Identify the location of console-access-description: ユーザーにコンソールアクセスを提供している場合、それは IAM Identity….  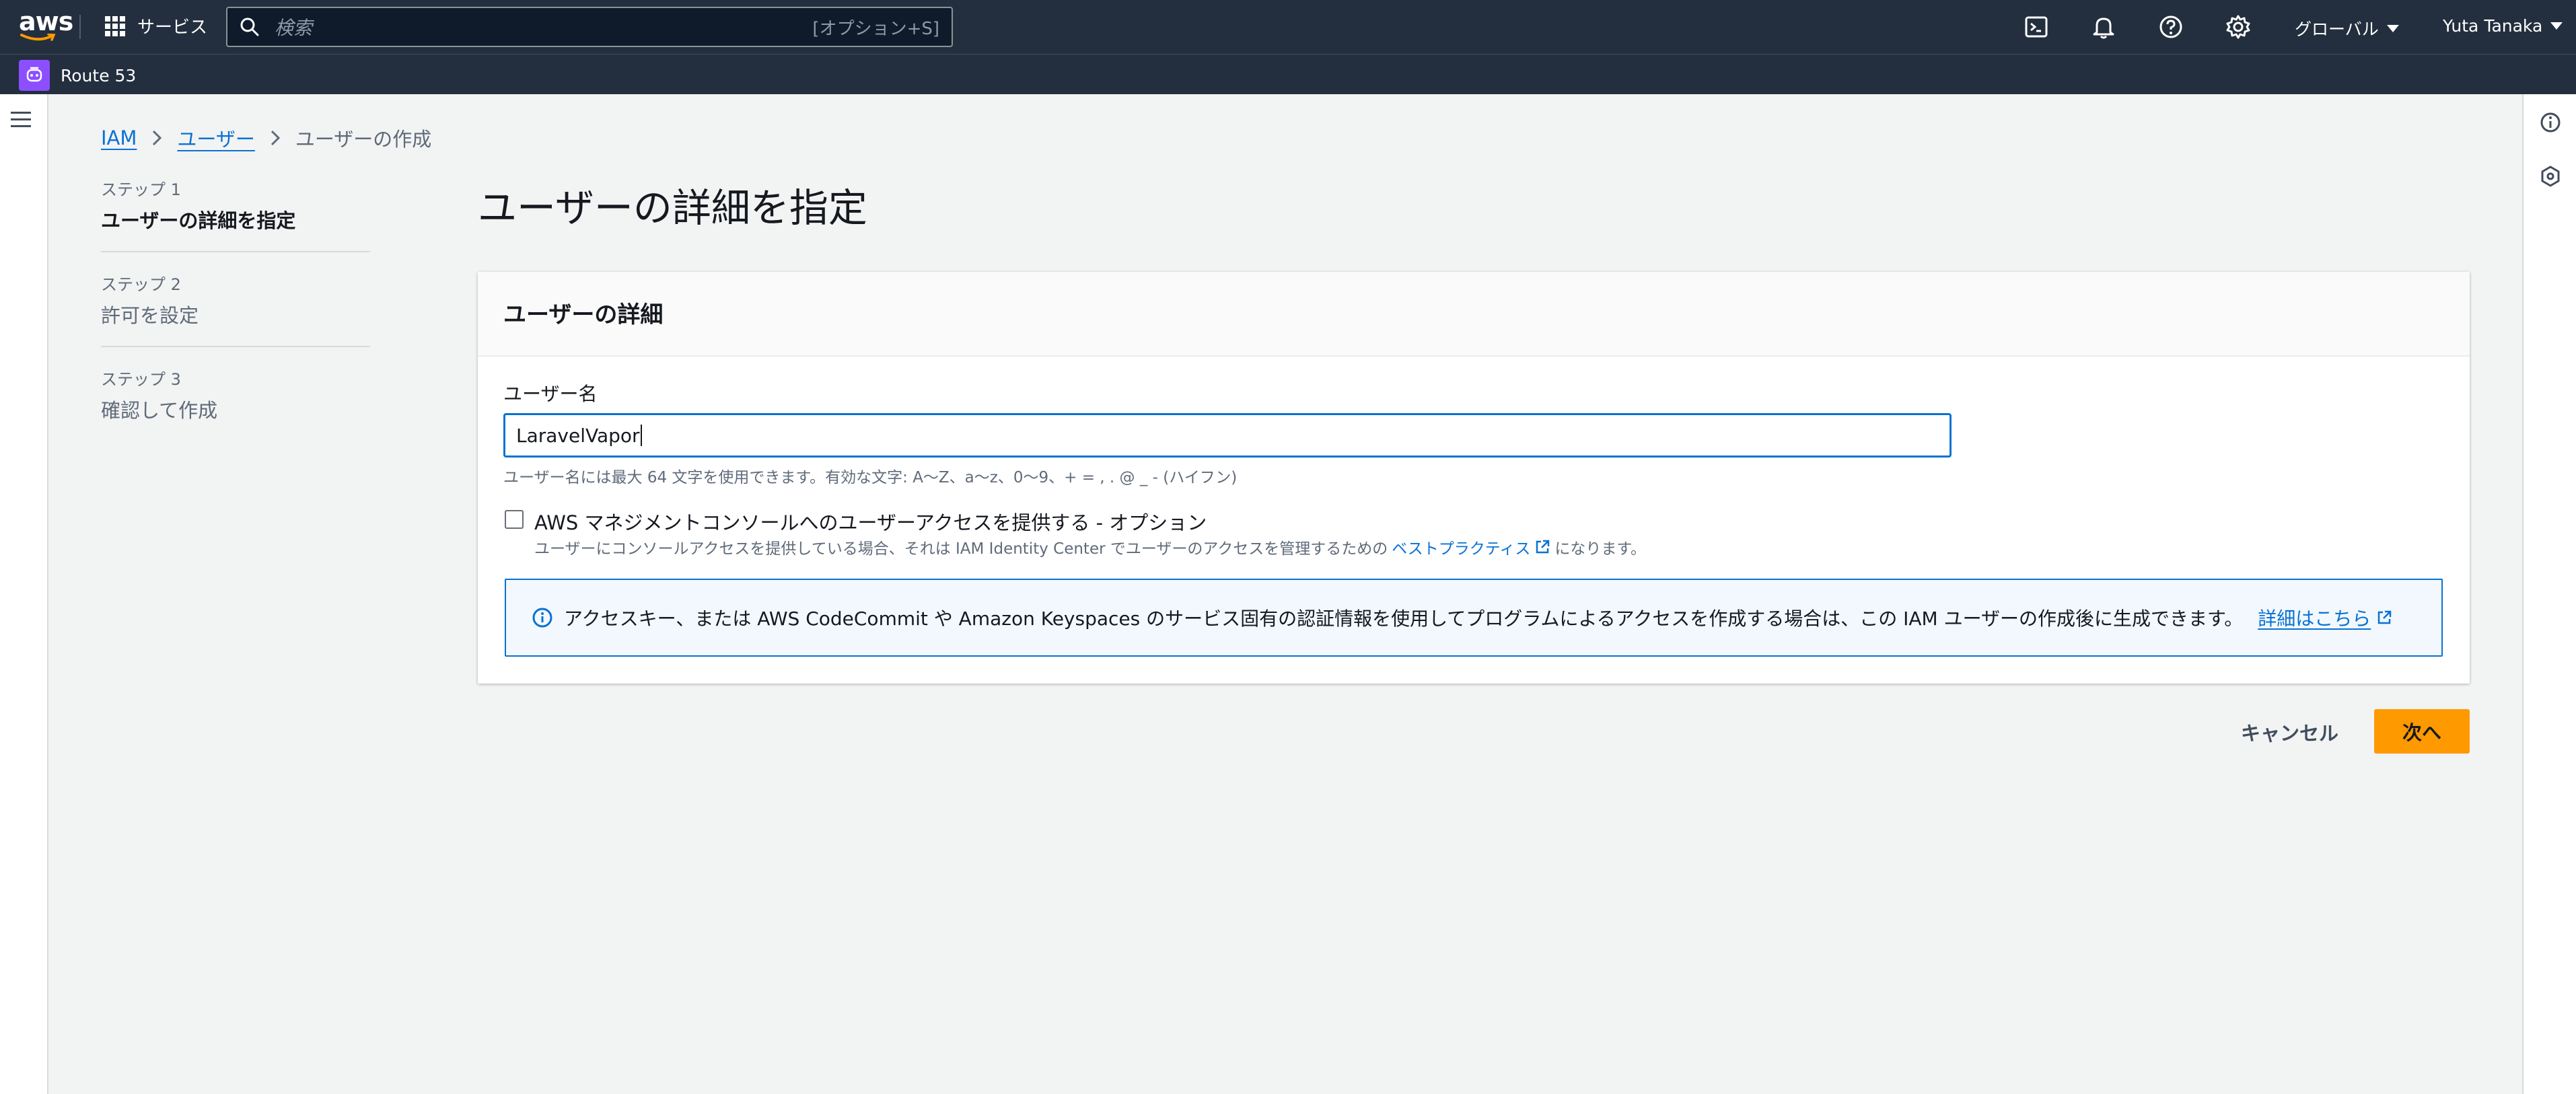
(1090, 547).